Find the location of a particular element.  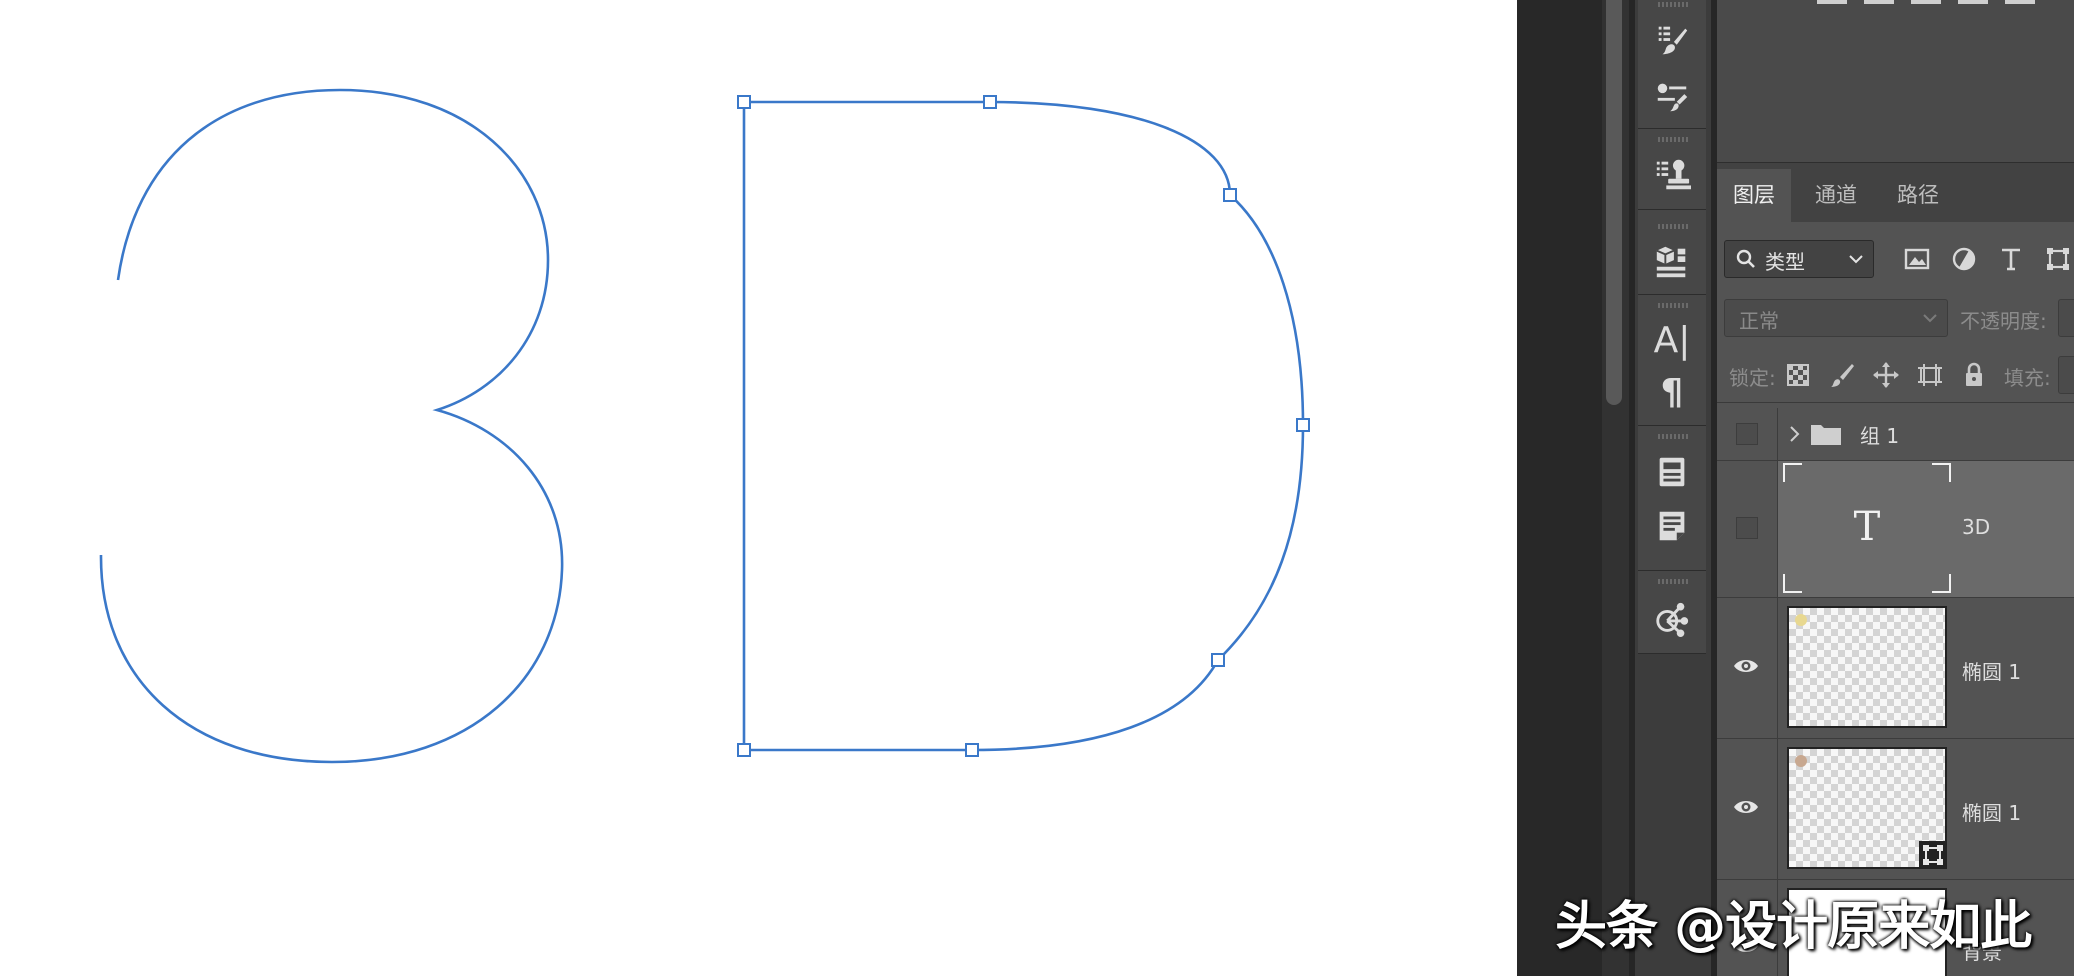

tab-paths: 路径 is located at coordinates (1918, 195).